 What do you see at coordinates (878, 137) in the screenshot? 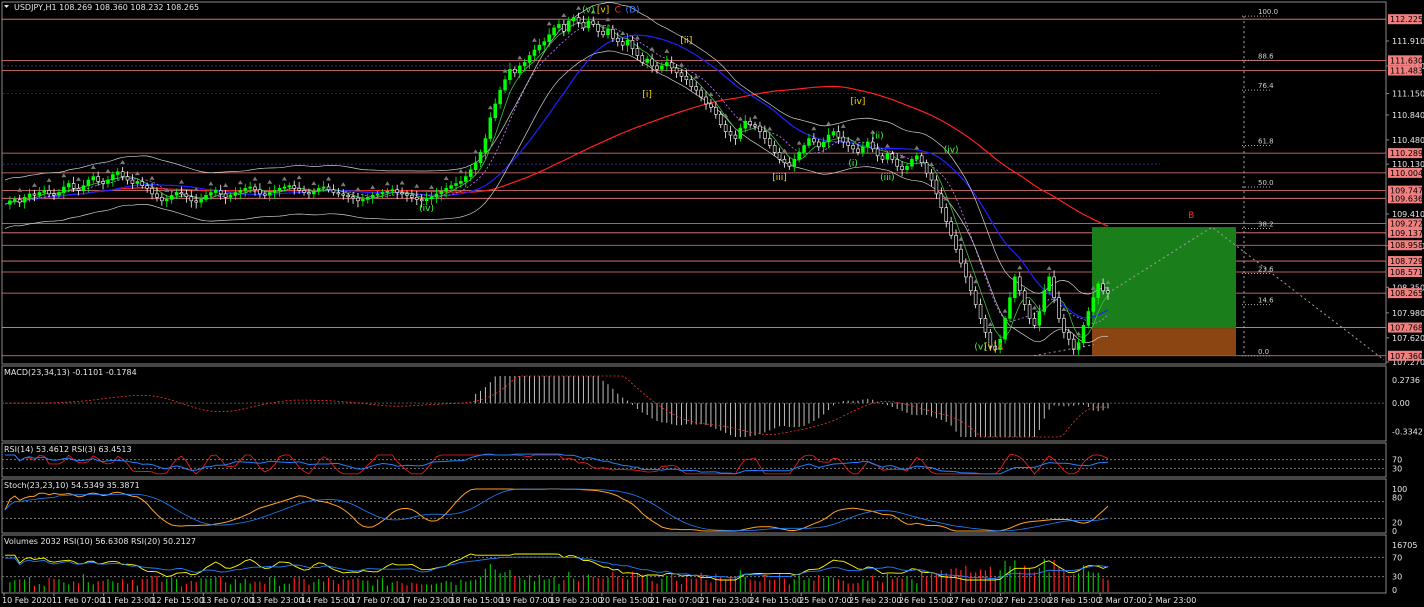
I see `wave-label: (ii)` at bounding box center [878, 137].